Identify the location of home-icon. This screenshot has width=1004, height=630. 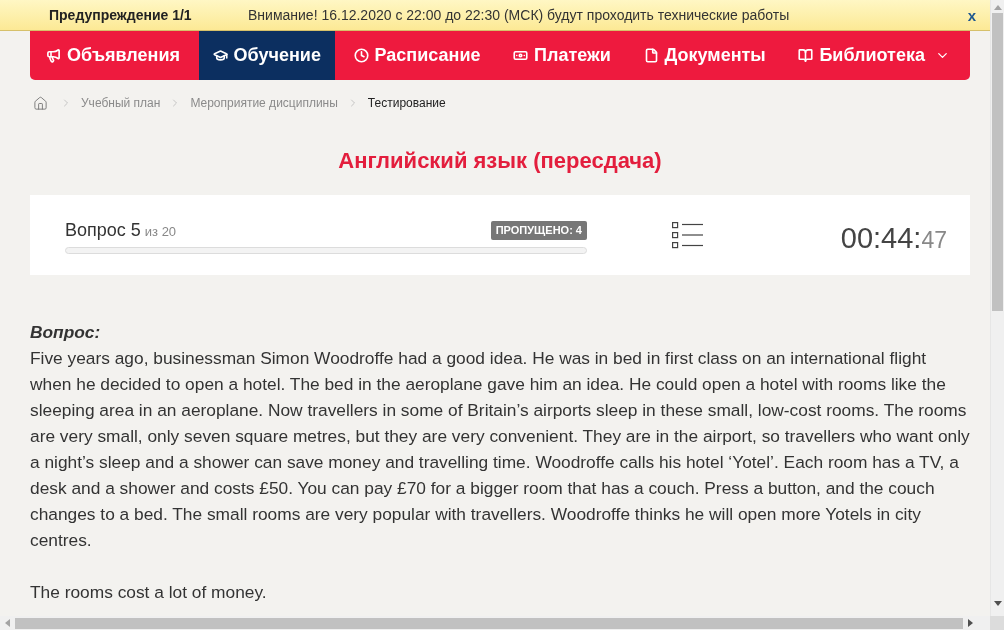
(40, 103).